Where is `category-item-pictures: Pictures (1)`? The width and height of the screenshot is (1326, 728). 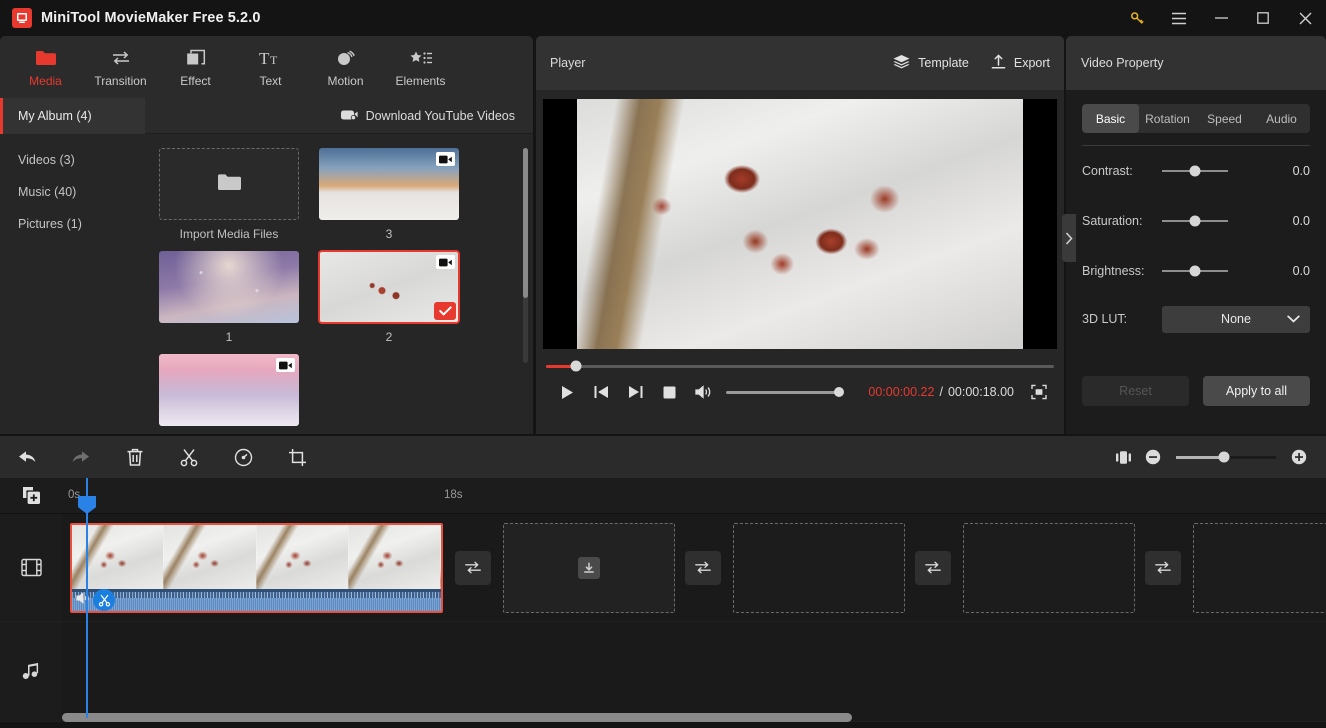
category-item-pictures: Pictures (1) is located at coordinates (72, 224).